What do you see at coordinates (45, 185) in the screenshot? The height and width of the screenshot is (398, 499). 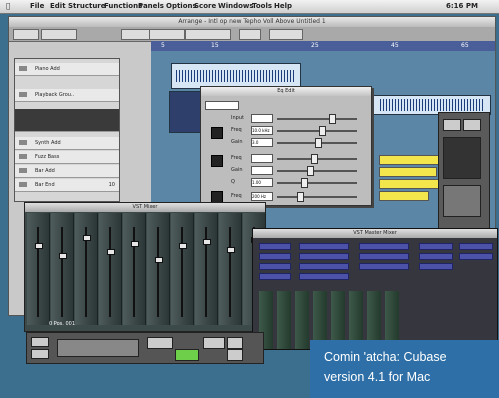 I see `track-label: Bar End` at bounding box center [45, 185].